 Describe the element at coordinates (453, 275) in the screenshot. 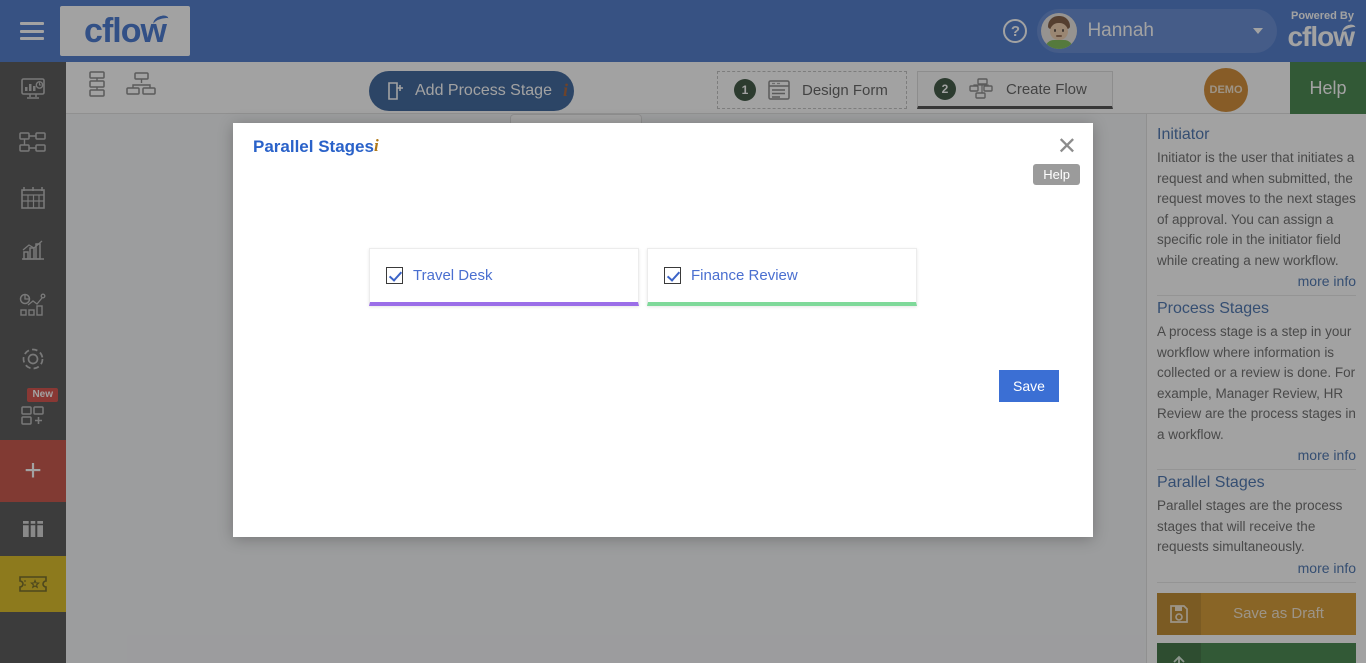

I see `stage-label: Travel Desk` at that location.